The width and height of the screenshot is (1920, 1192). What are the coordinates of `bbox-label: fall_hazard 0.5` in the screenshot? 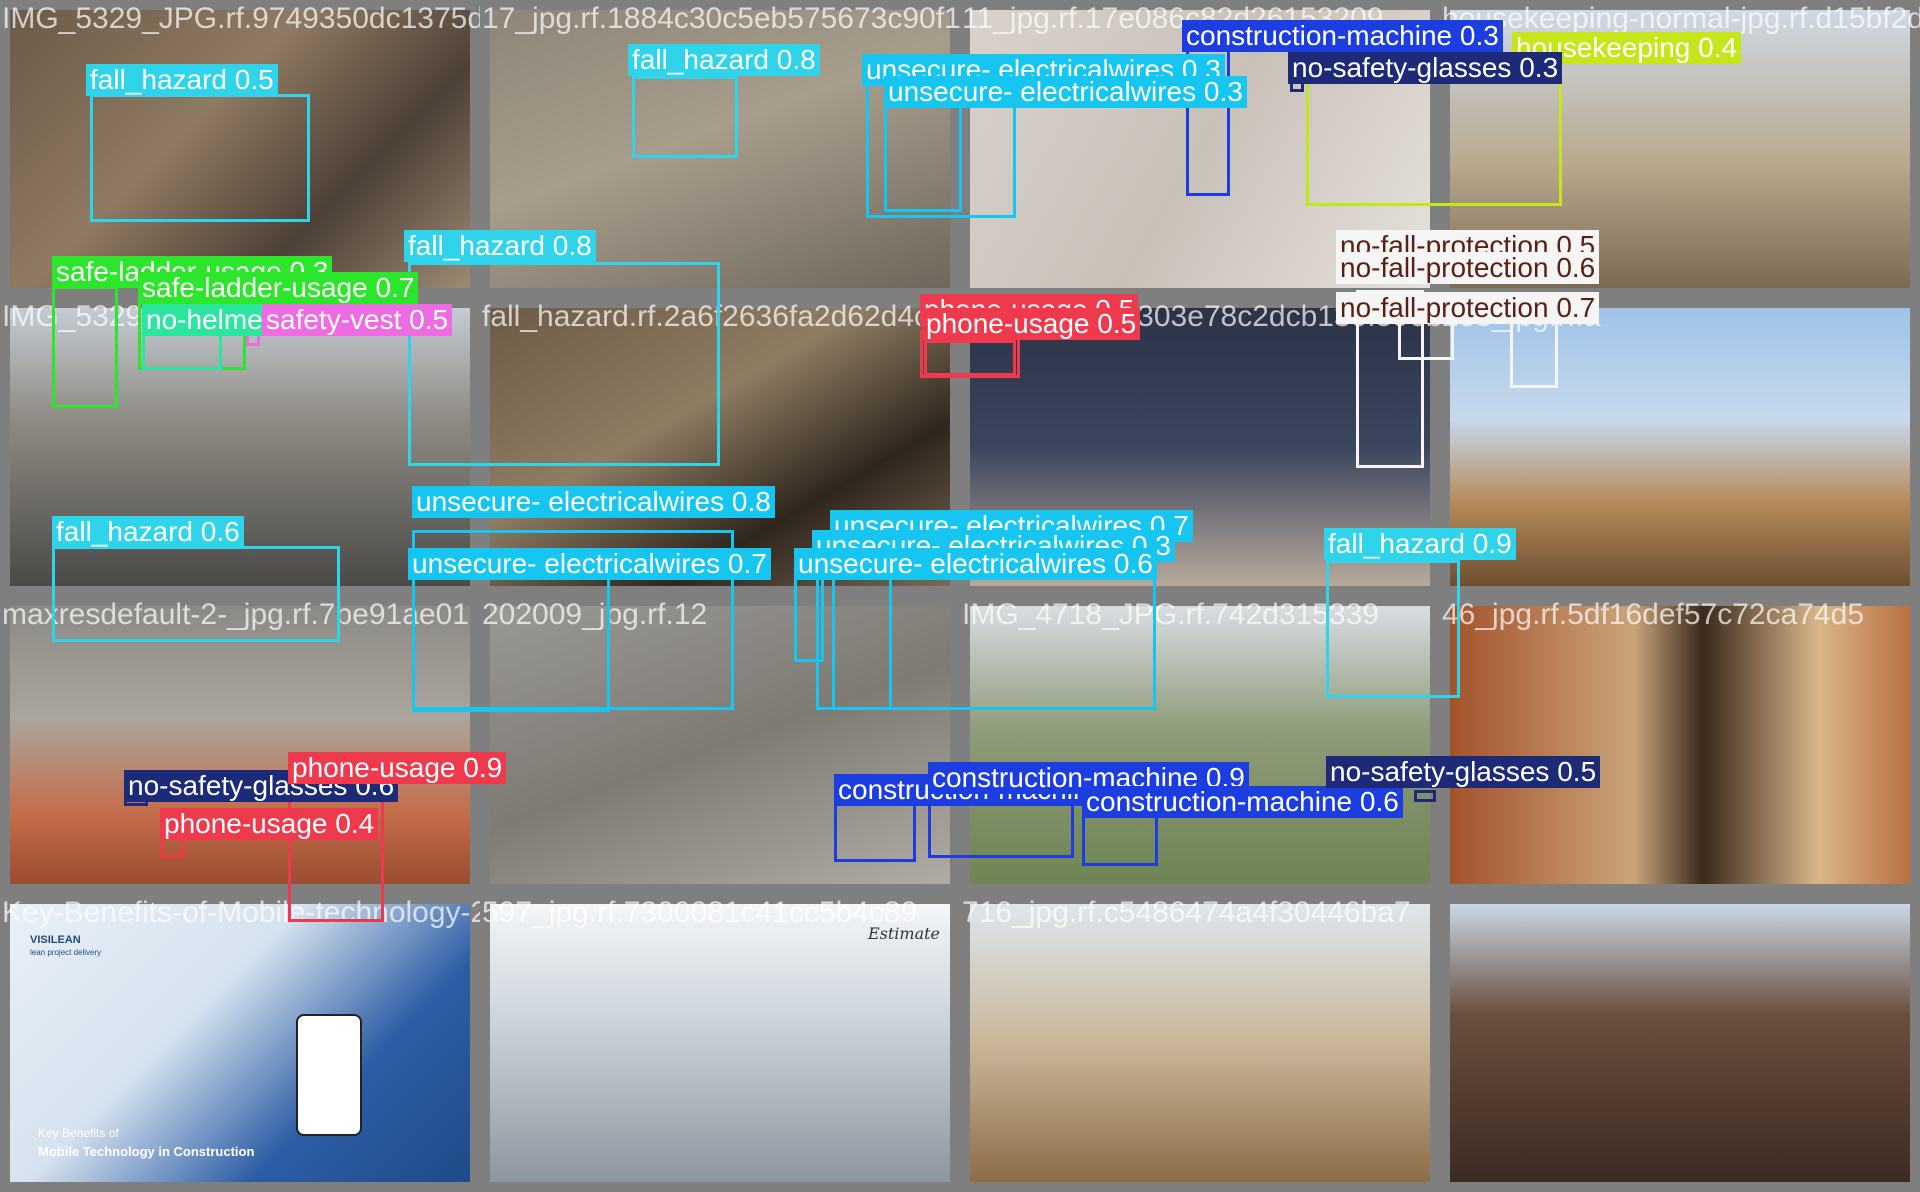 It's located at (182, 80).